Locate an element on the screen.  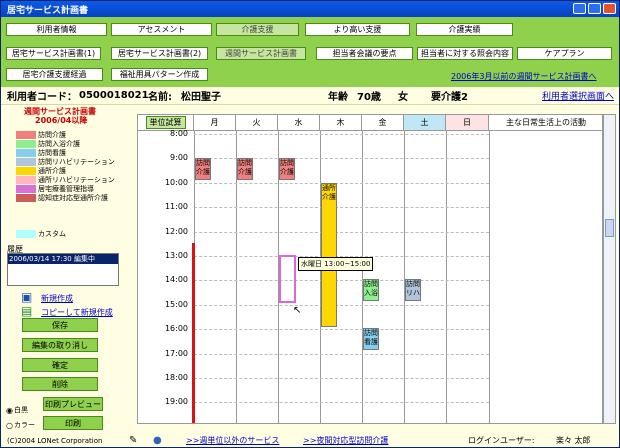
schedule-tooltip: 水曜日 13:00~15:00 is located at coordinates (336, 264).